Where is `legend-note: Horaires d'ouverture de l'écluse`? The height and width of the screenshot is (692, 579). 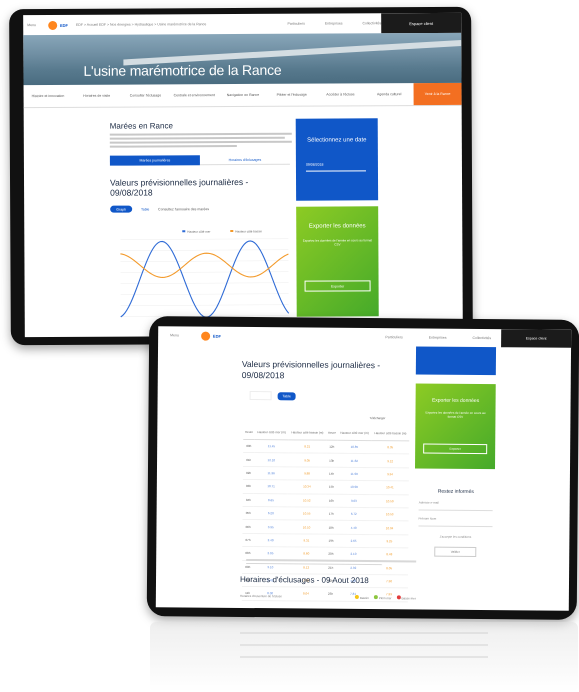
legend-note: Horaires d'ouverture de l'écluse is located at coordinates (260, 596).